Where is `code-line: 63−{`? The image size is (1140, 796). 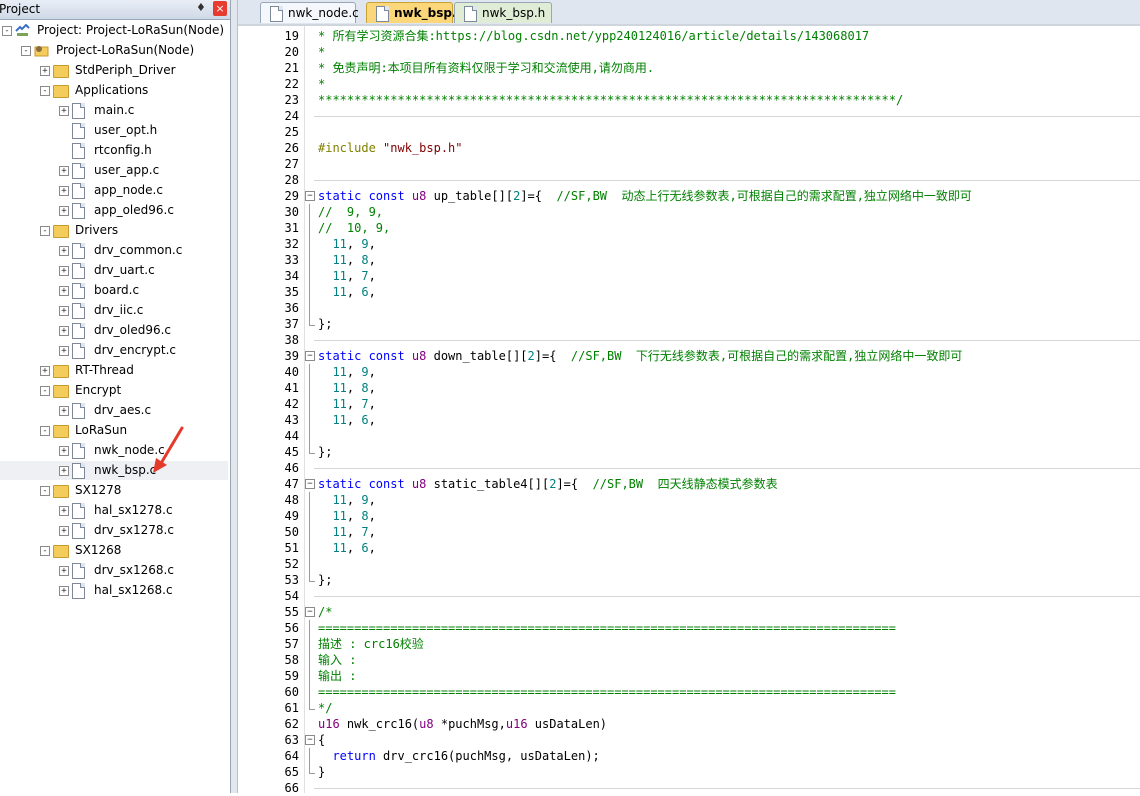 code-line: 63−{ is located at coordinates (689, 740).